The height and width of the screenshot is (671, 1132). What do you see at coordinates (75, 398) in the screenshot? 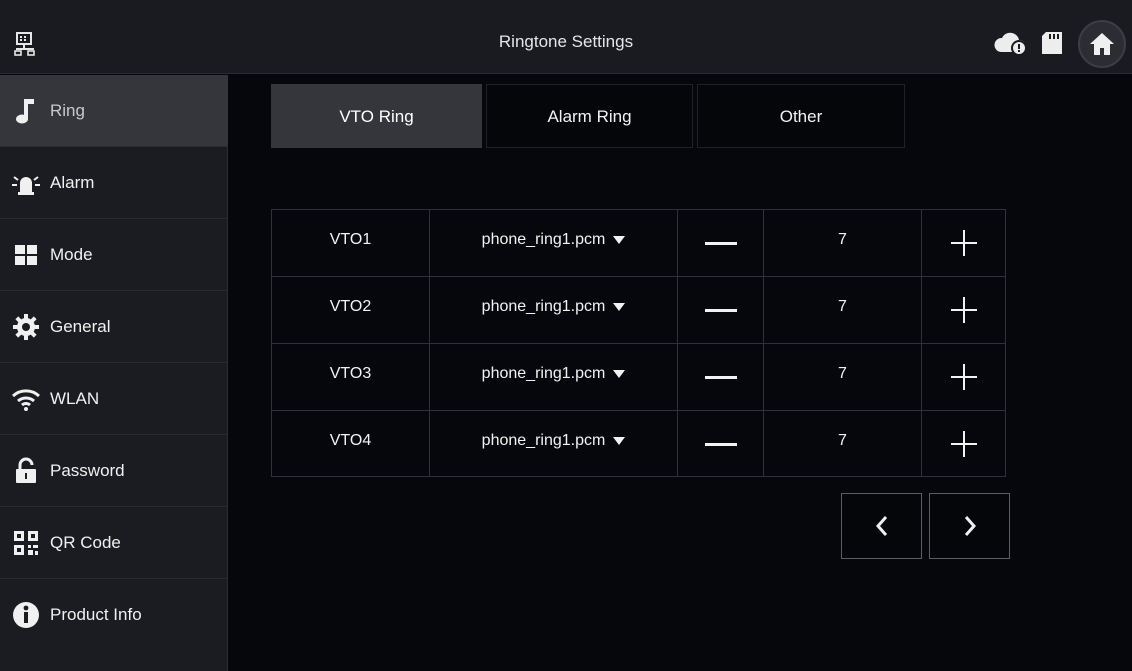
I see `sidebar-item-label: WLAN` at bounding box center [75, 398].